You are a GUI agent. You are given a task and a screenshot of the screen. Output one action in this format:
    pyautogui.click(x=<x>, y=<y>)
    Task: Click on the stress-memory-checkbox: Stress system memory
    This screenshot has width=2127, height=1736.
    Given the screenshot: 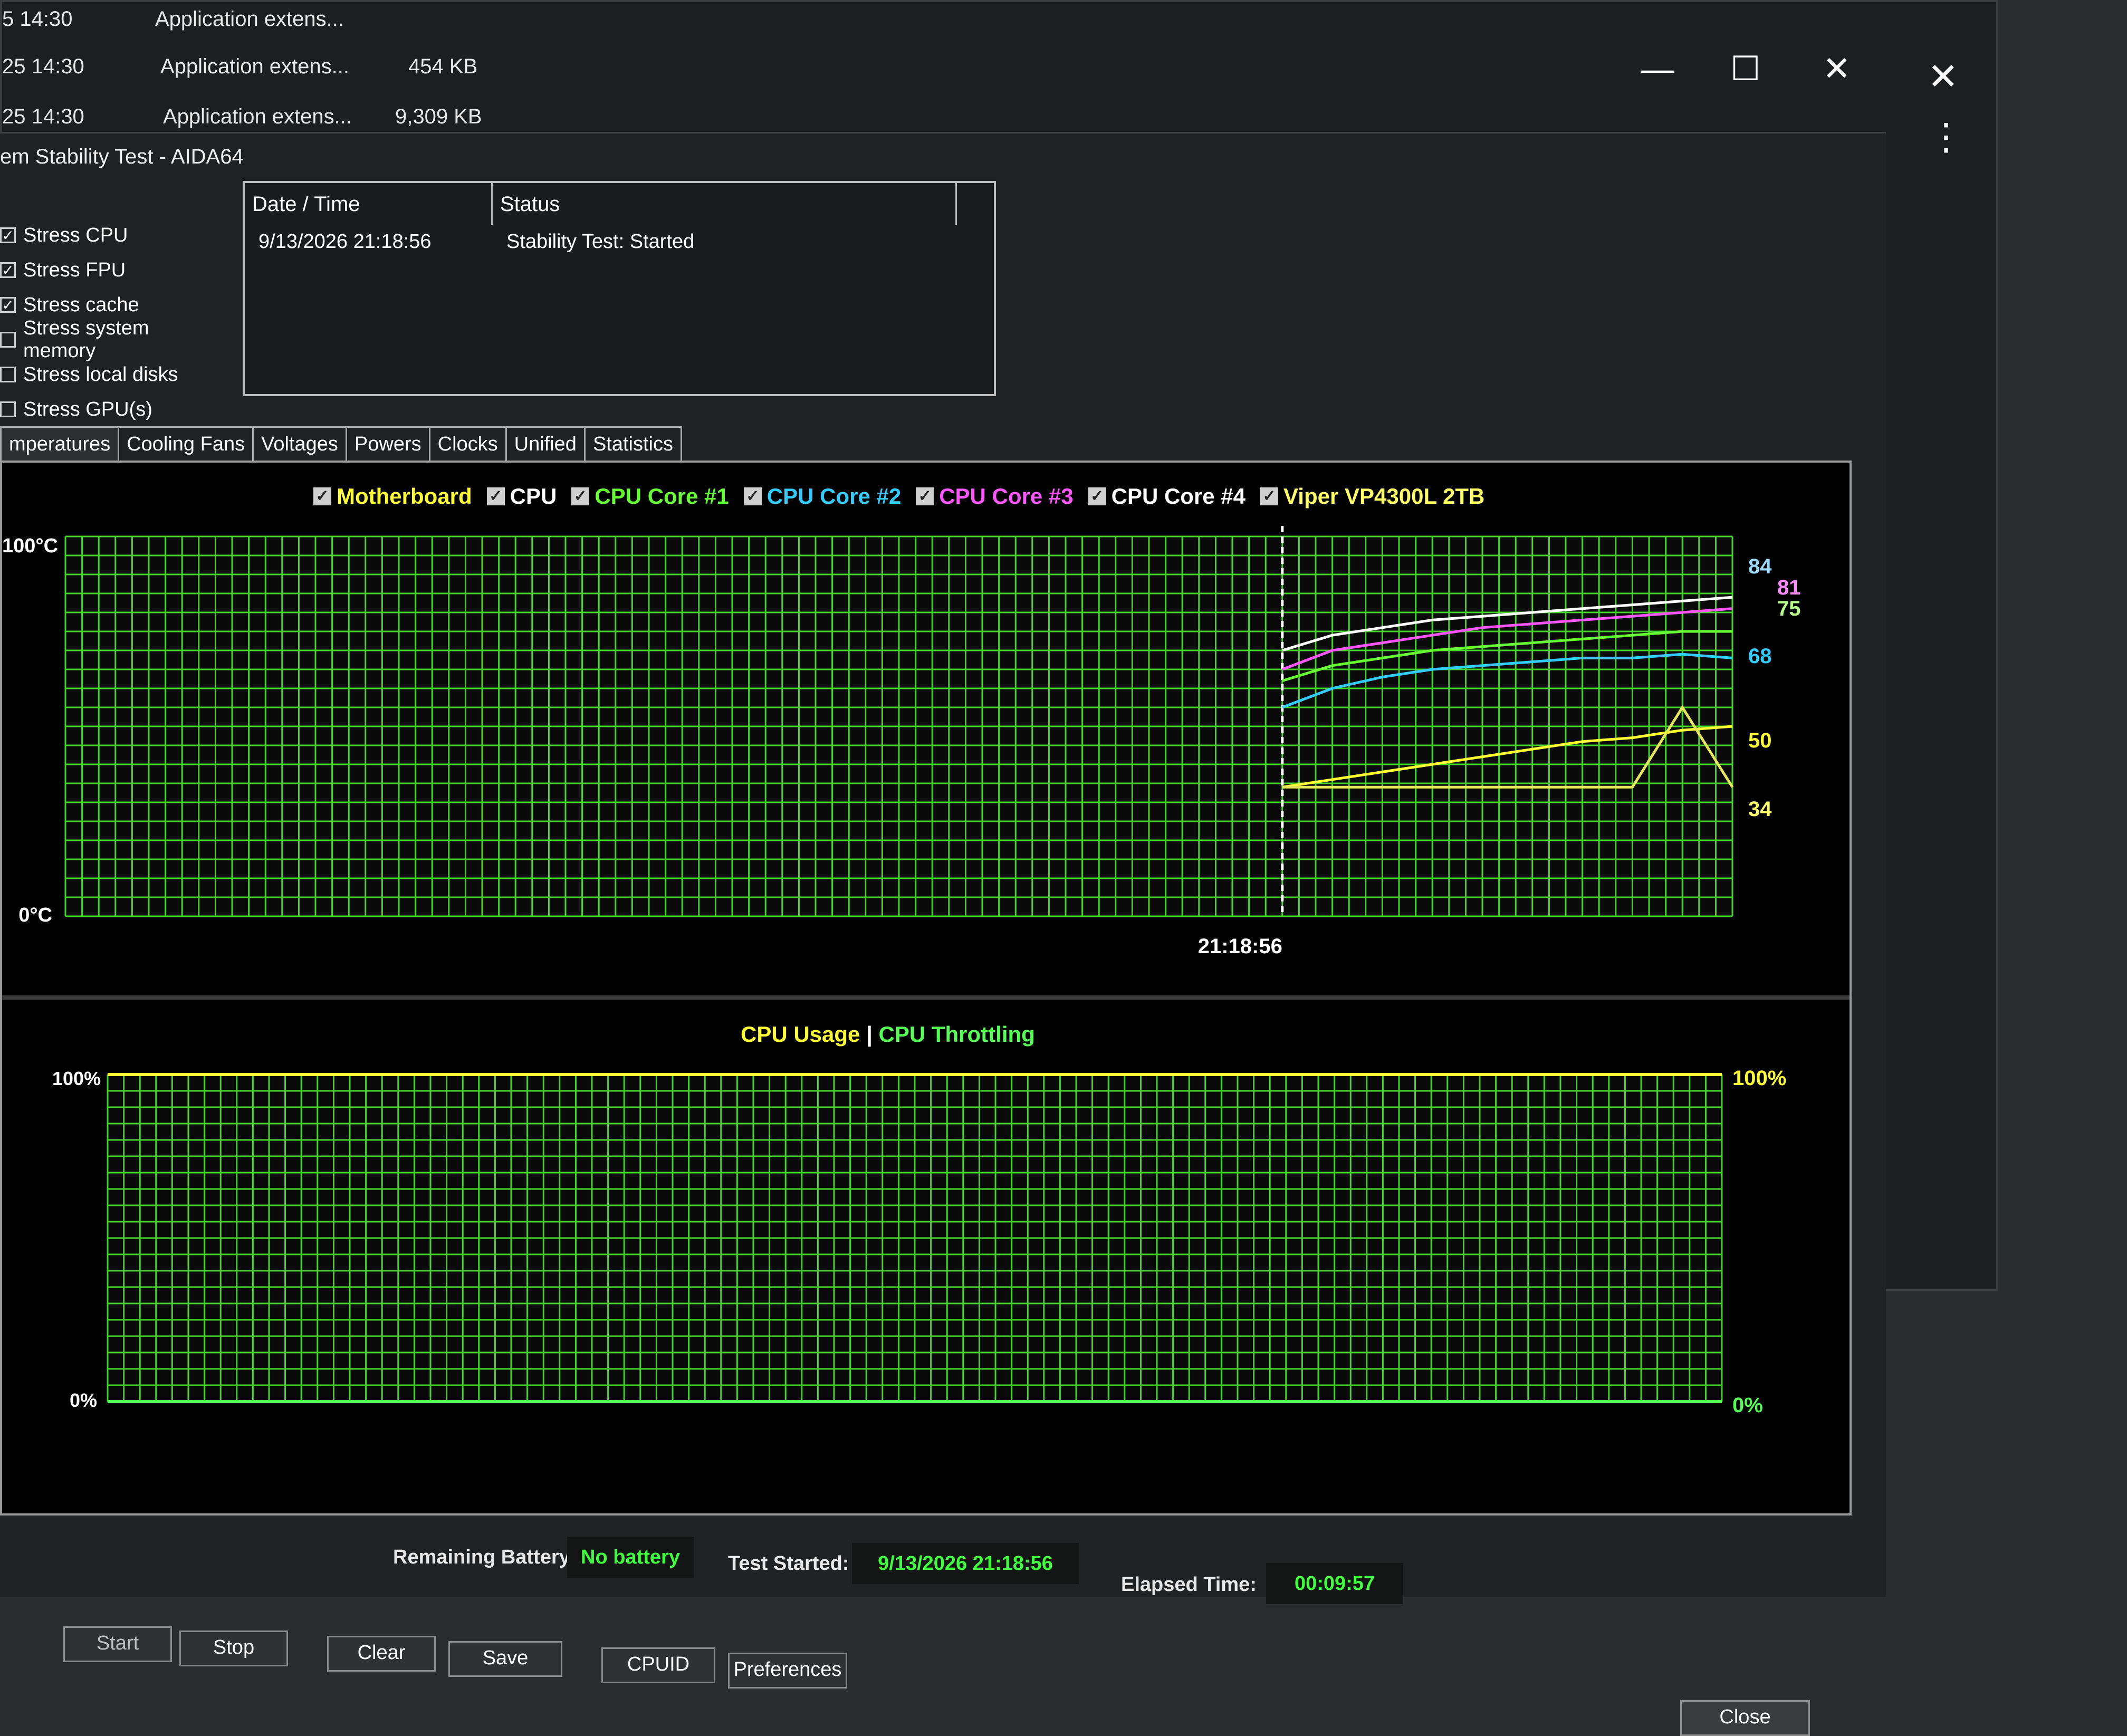 What is the action you would take?
    pyautogui.click(x=113, y=339)
    